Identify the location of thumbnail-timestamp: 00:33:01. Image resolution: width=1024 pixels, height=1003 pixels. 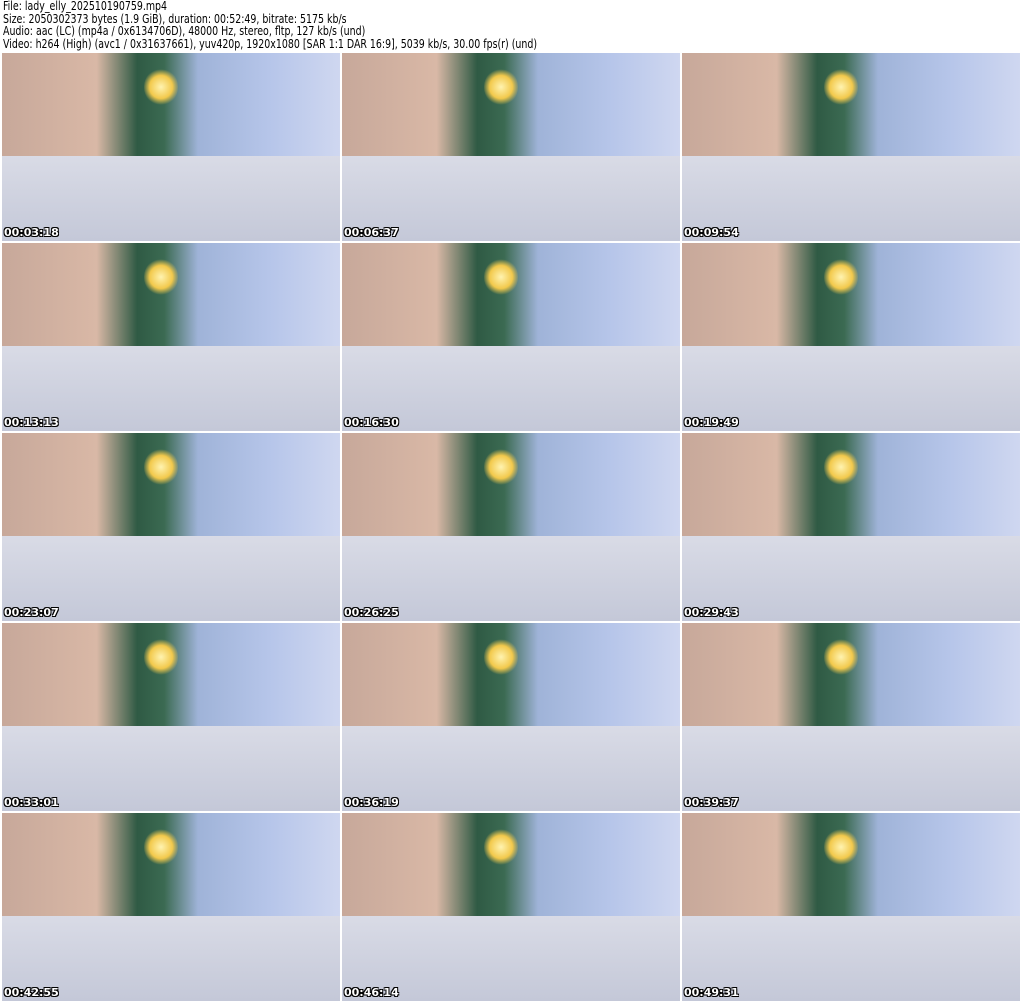
(31, 802).